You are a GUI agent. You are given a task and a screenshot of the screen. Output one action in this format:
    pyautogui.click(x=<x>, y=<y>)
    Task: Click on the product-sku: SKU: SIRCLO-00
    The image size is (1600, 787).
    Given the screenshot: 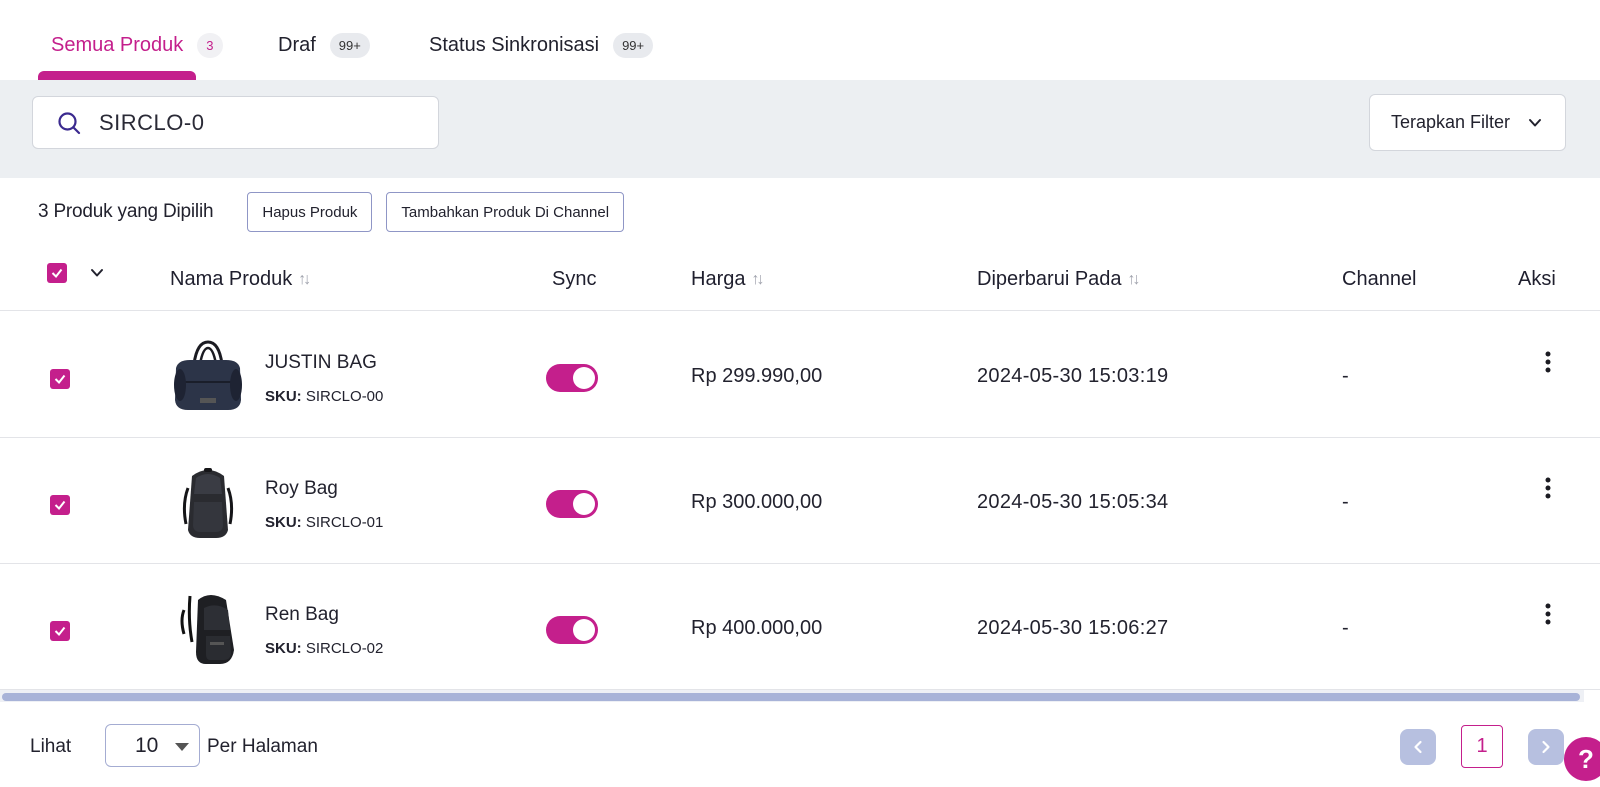 What is the action you would take?
    pyautogui.click(x=324, y=396)
    